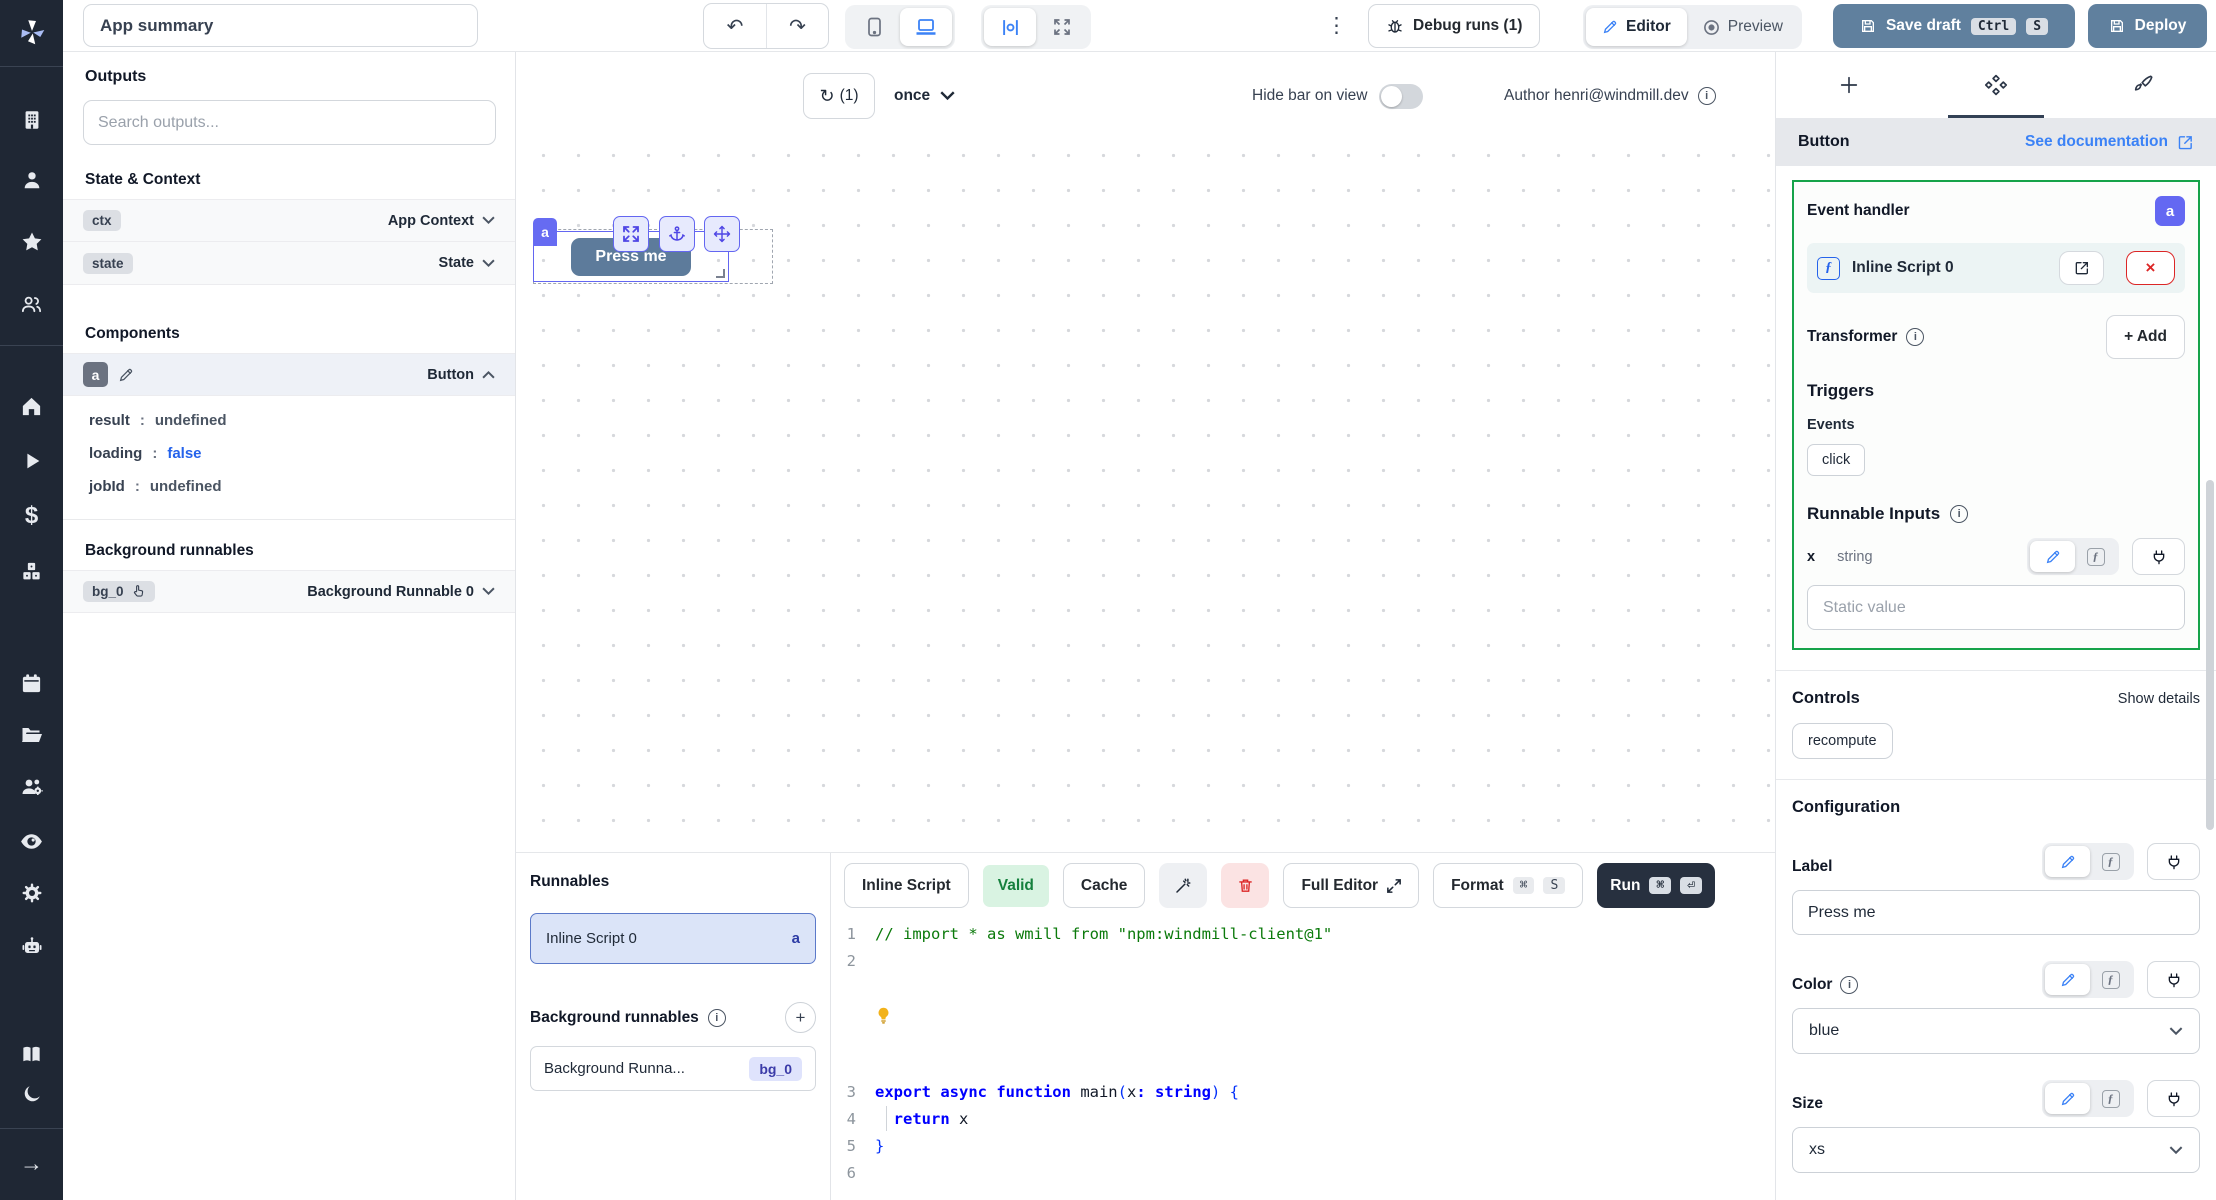 The image size is (2216, 1200). I want to click on component-settings-tab, so click(1996, 85).